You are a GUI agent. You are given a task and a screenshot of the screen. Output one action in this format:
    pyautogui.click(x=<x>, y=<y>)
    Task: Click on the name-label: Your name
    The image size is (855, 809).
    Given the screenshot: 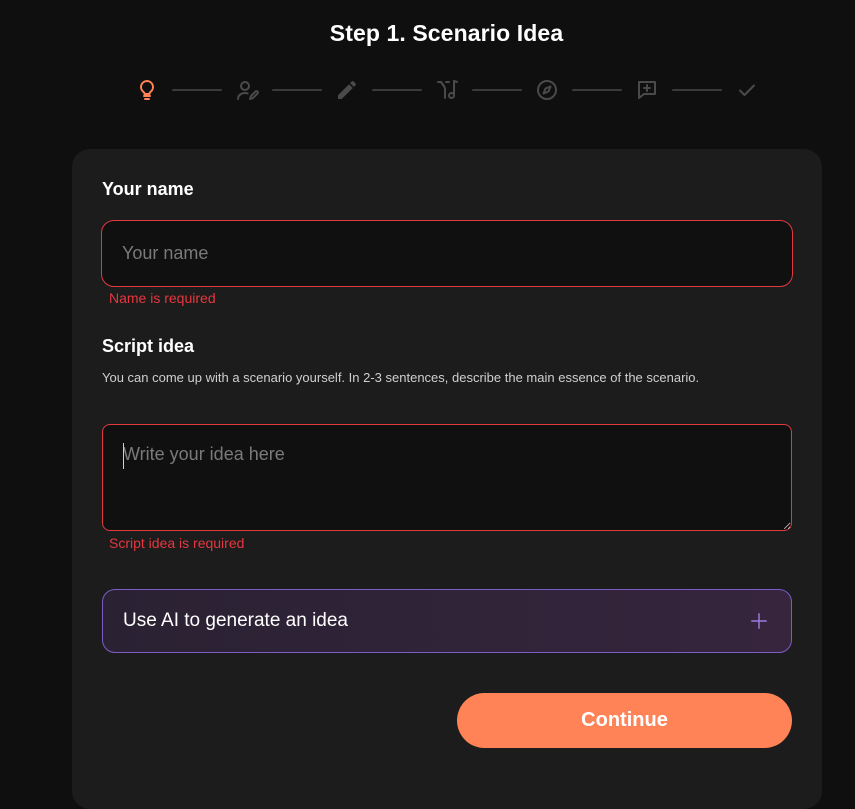 What is the action you would take?
    pyautogui.click(x=148, y=189)
    